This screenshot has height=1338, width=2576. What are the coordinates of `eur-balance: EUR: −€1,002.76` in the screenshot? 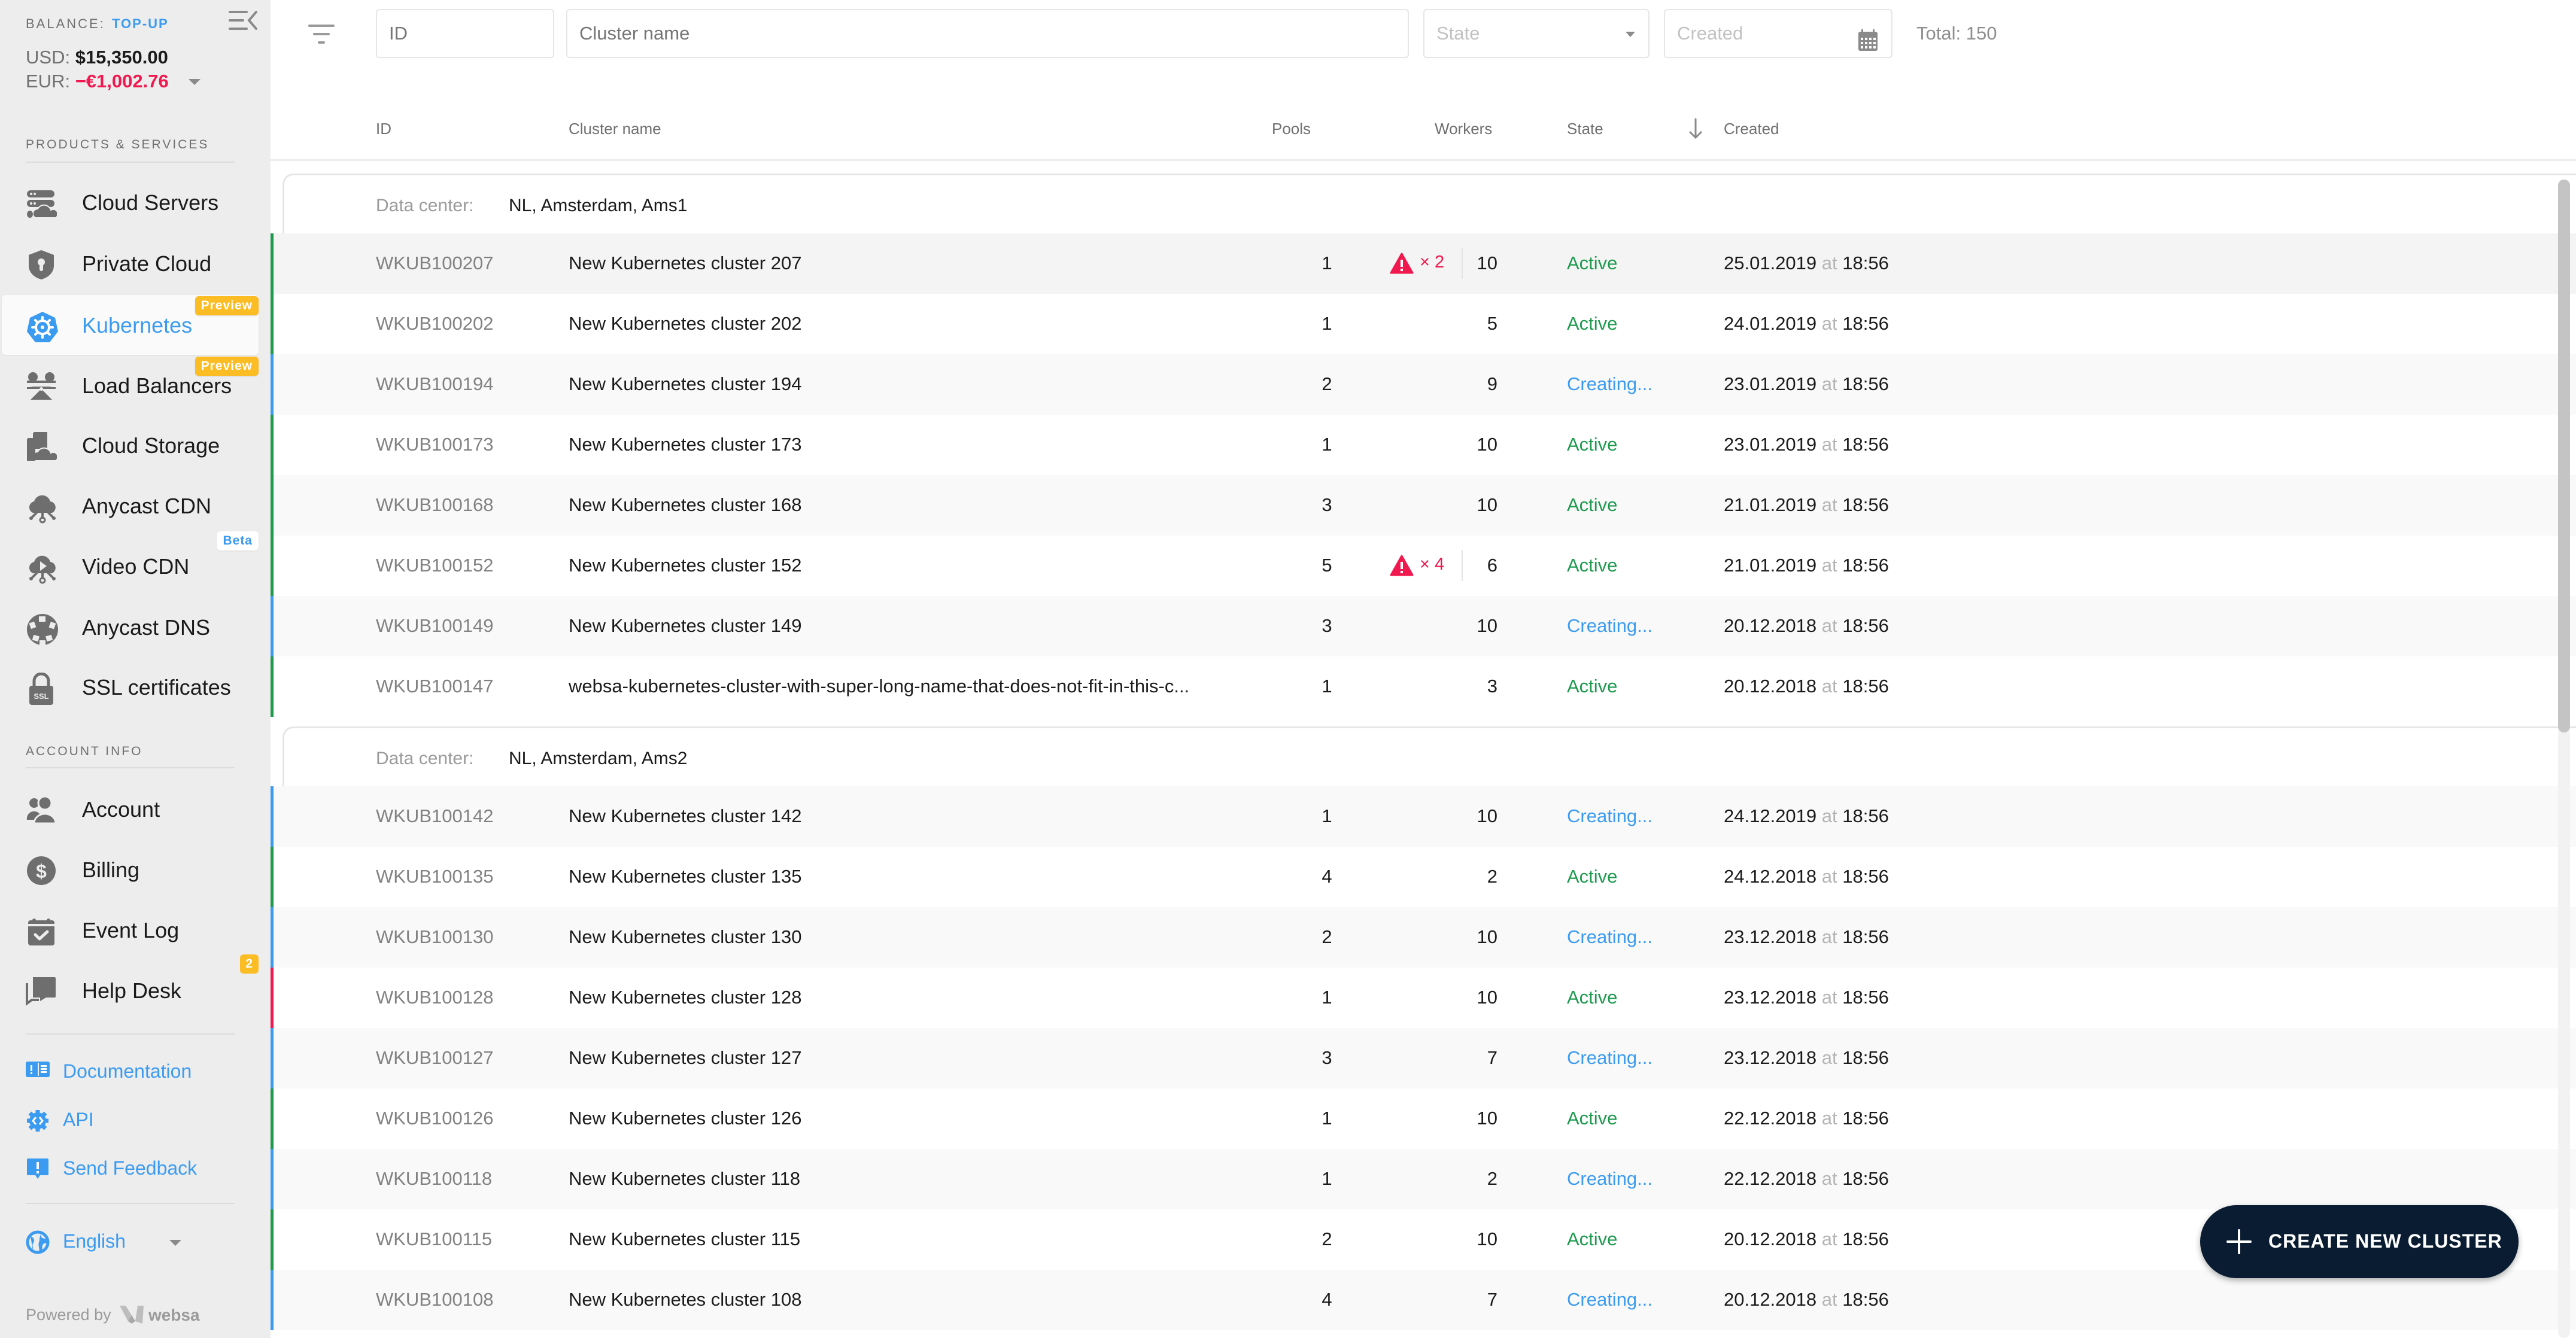 It's located at (97, 81).